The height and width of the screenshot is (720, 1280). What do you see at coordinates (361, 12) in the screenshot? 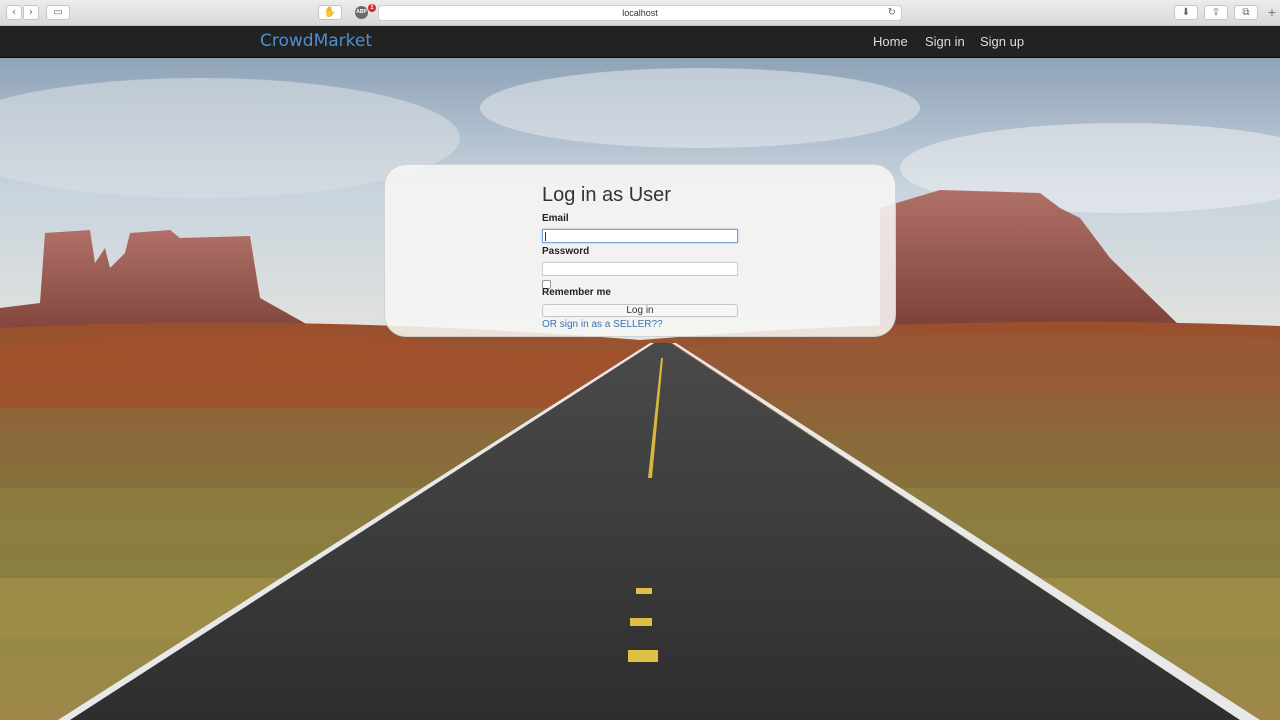
I see `extension-icon: ABP` at bounding box center [361, 12].